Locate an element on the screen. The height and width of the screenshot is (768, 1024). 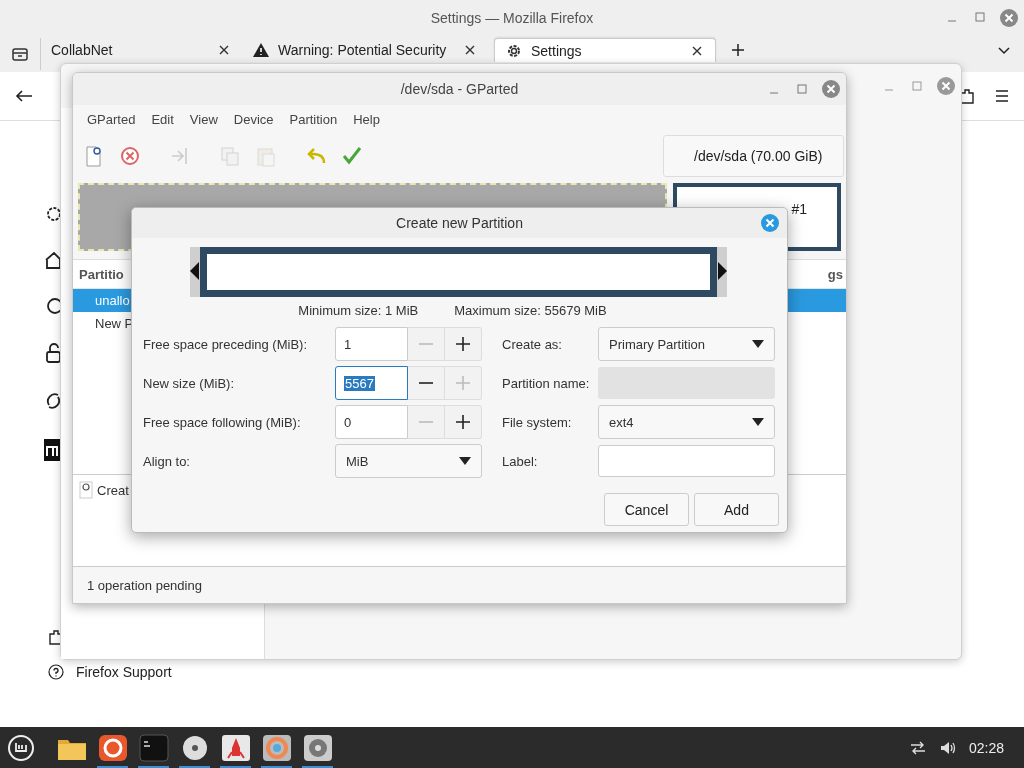
new-tab-icon is located at coordinates (738, 50).